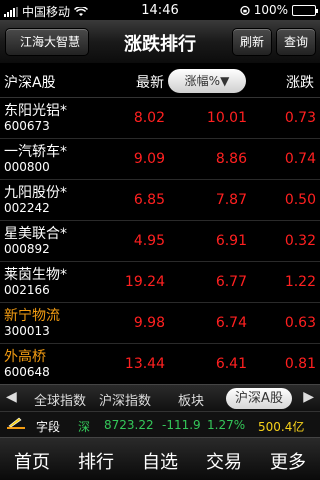  What do you see at coordinates (305, 10) in the screenshot?
I see `battery-icon` at bounding box center [305, 10].